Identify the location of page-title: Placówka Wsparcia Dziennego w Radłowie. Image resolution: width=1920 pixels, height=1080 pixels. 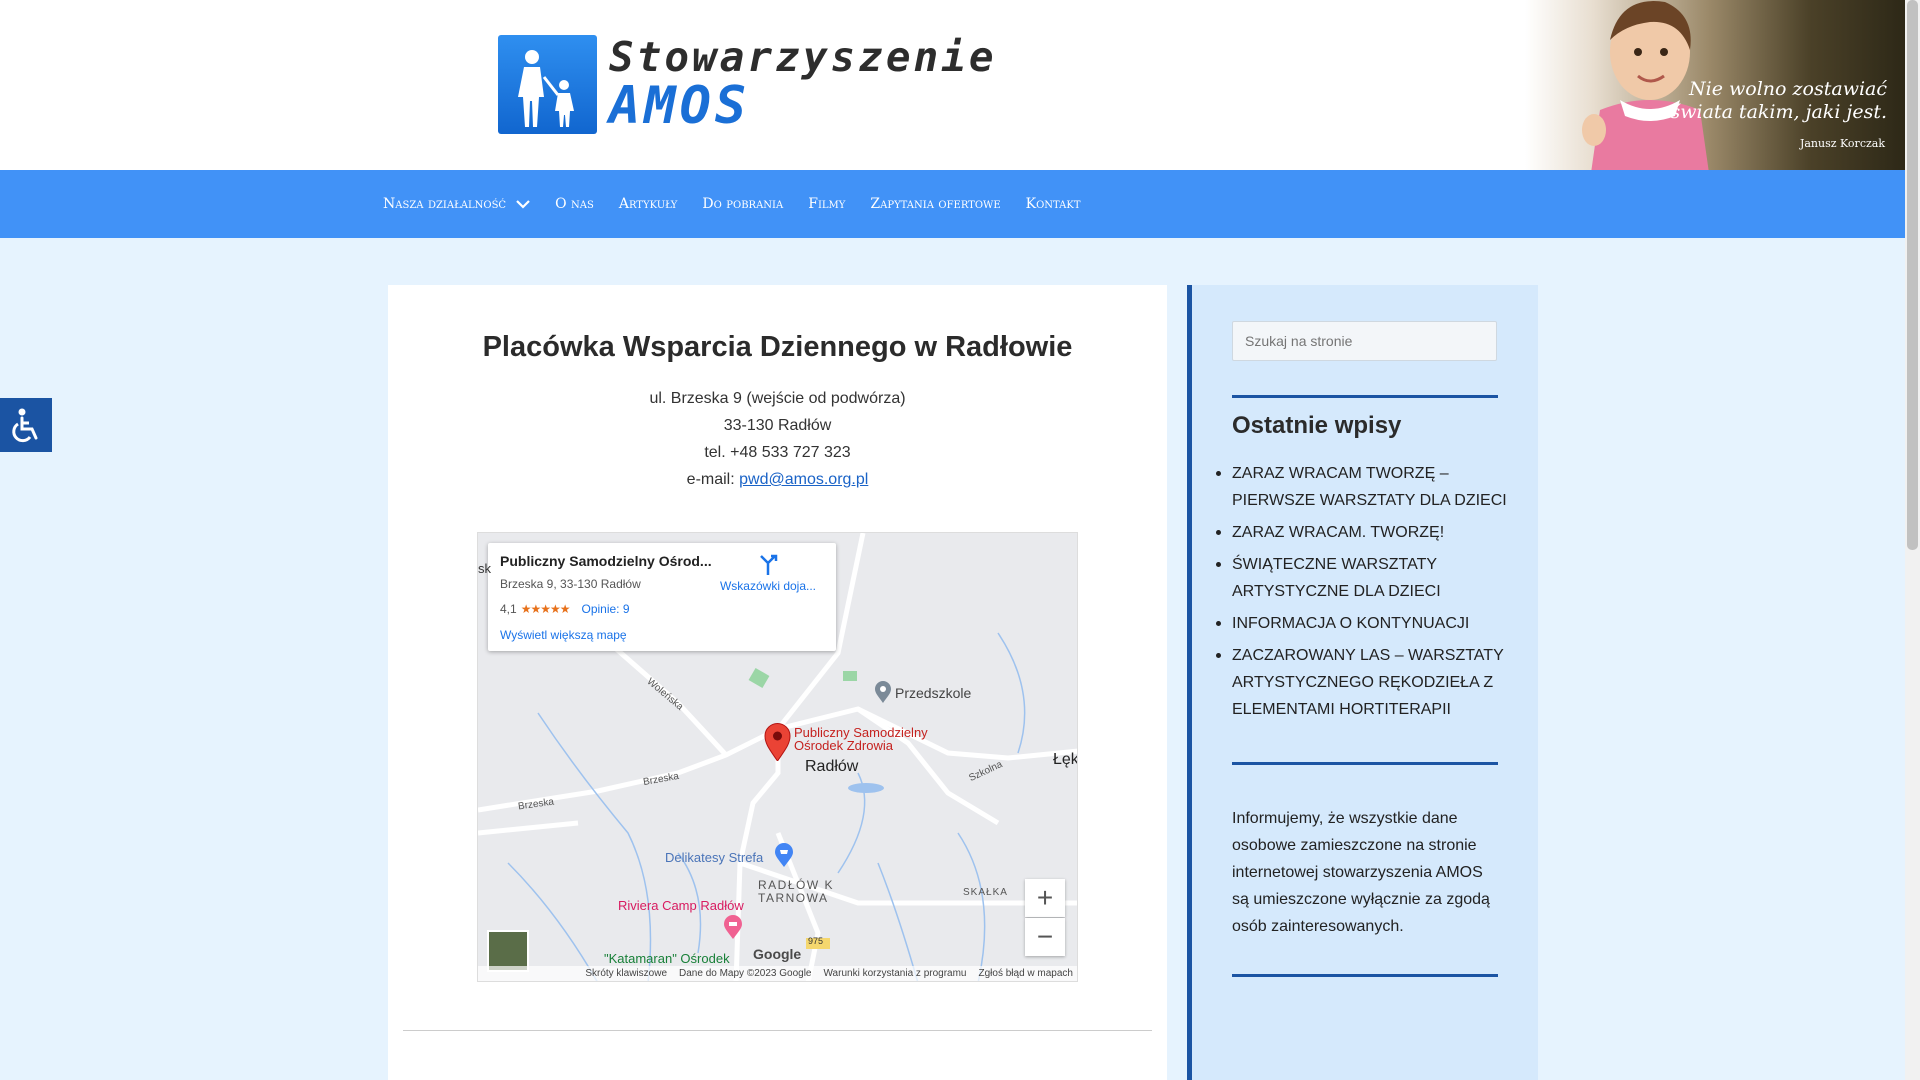
(777, 347).